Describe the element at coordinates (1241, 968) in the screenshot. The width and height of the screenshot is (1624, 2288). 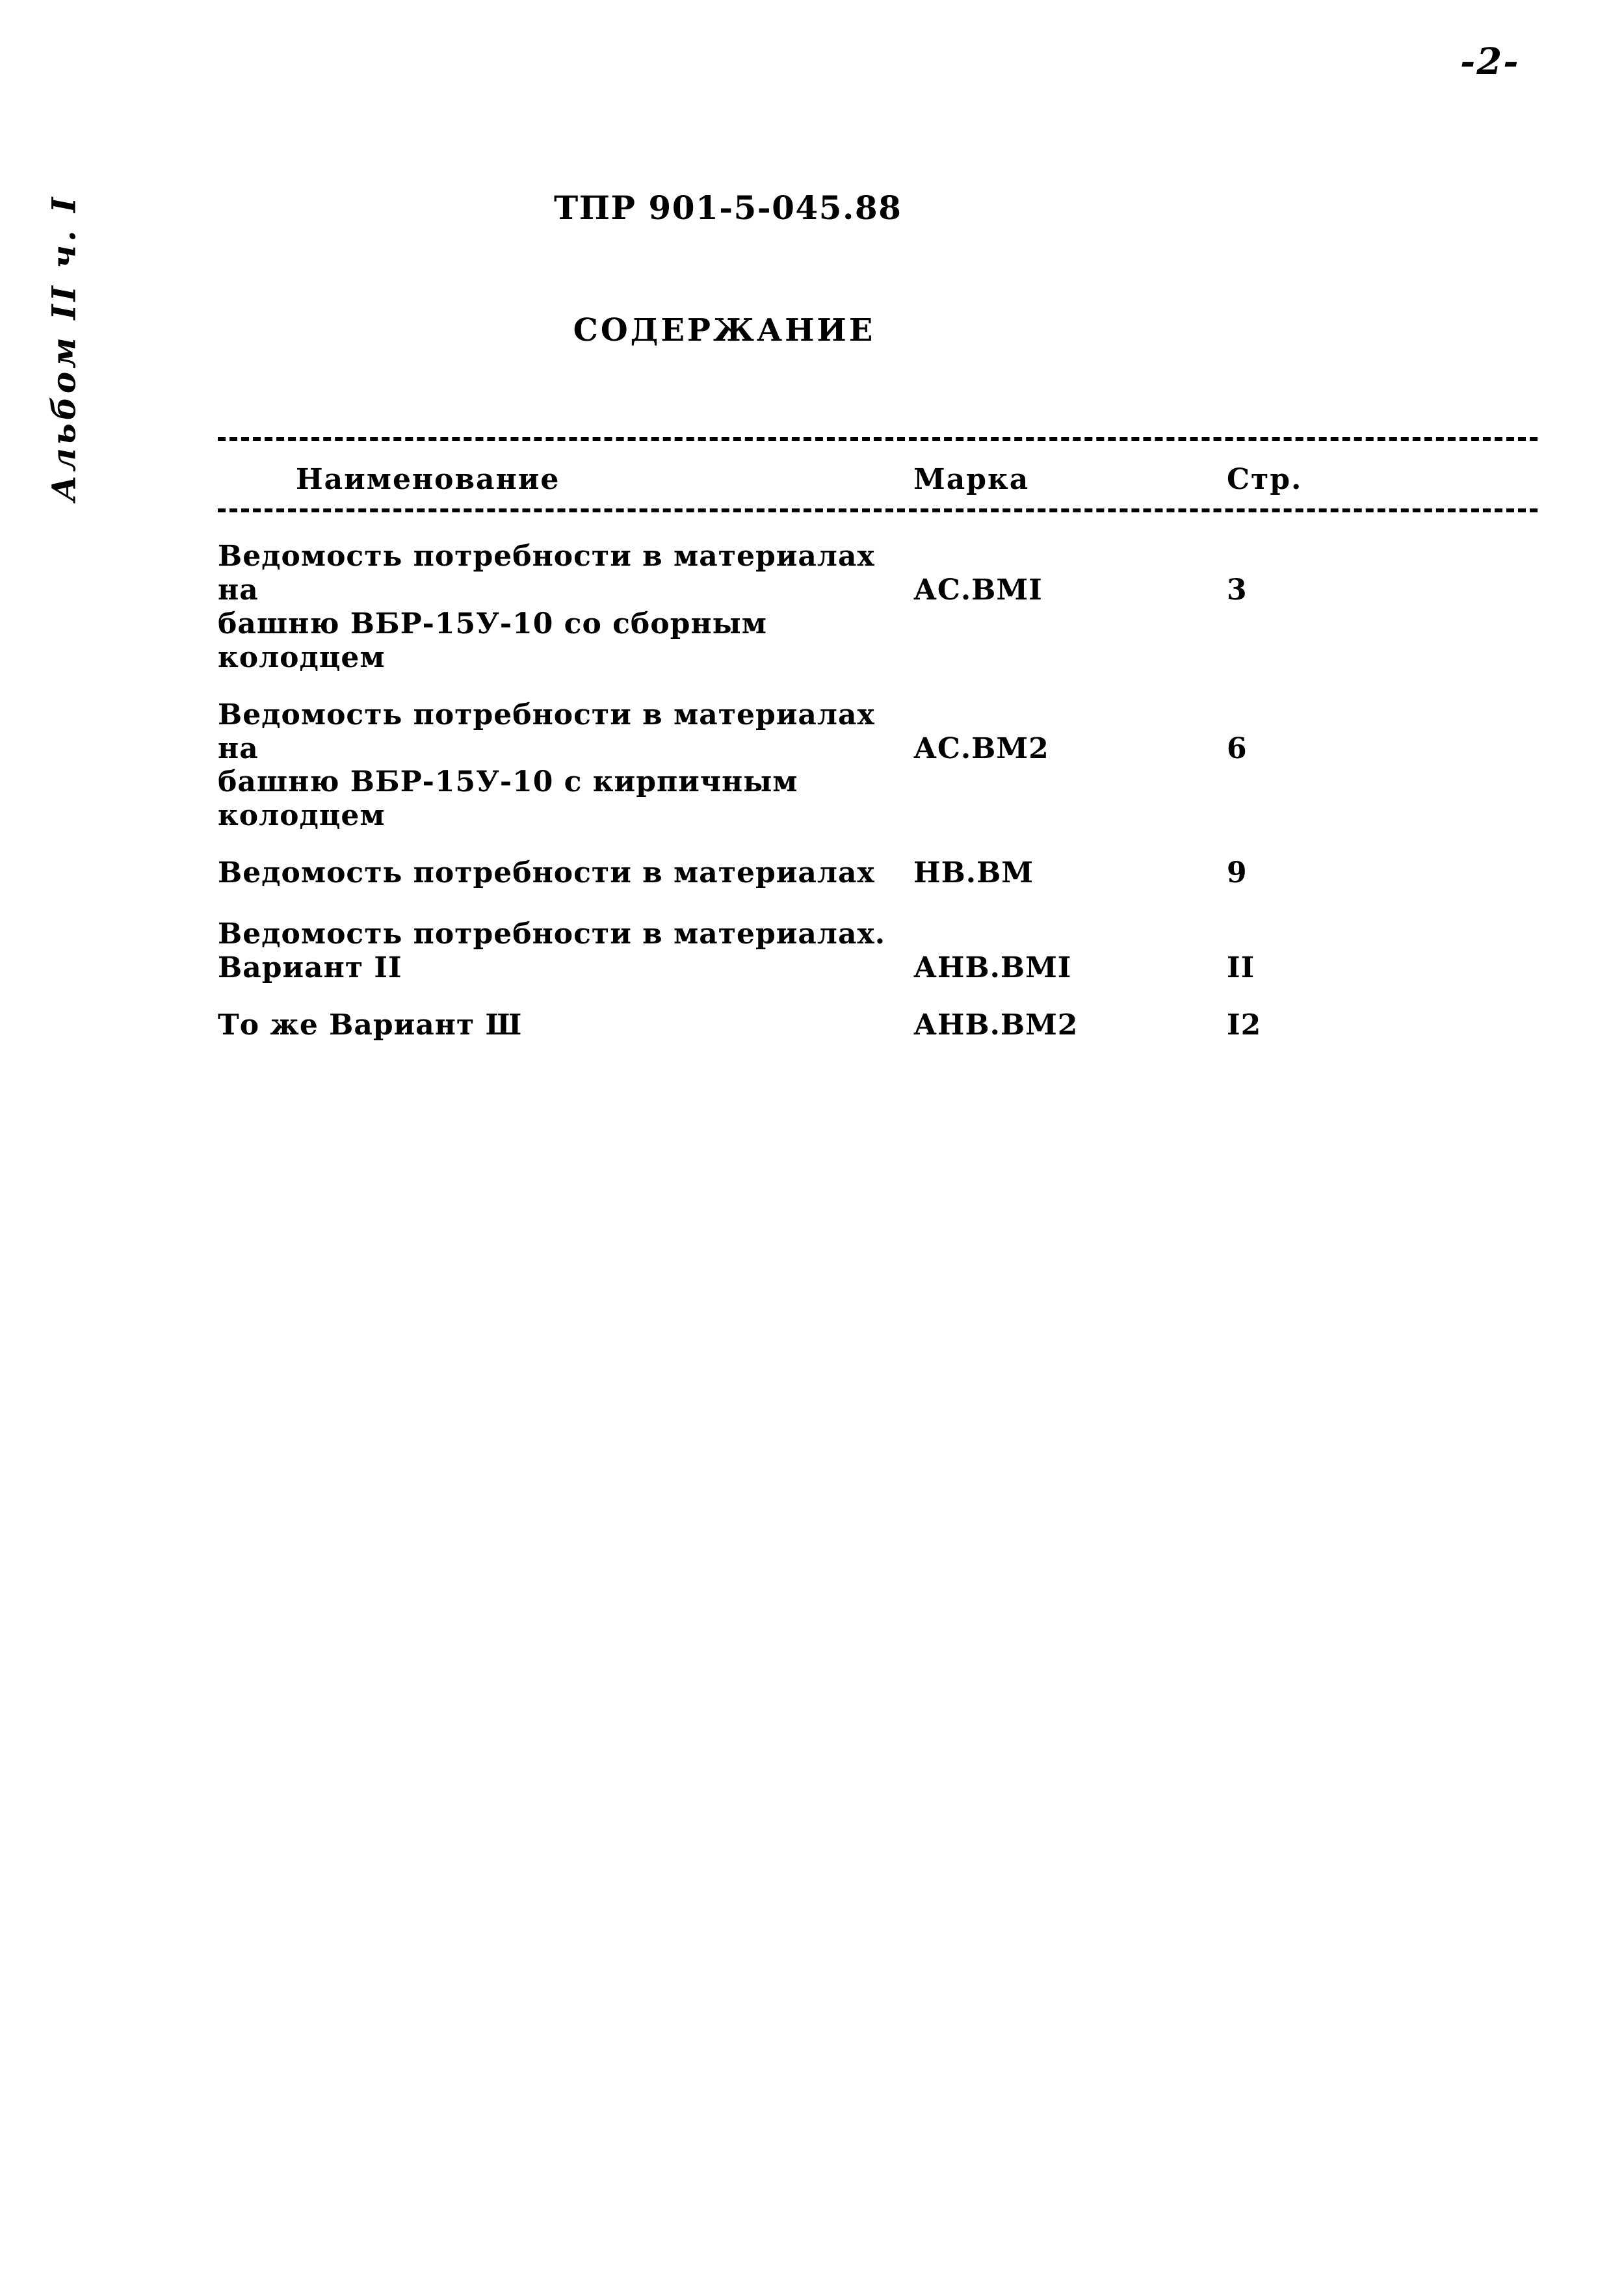
I see `row-page: II` at that location.